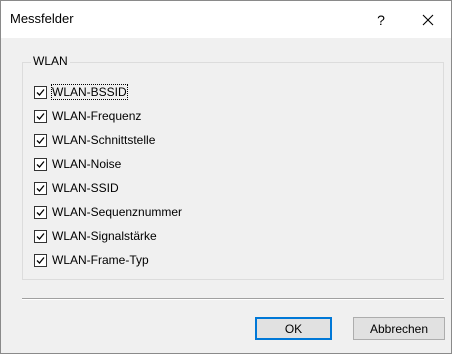 This screenshot has height=354, width=452. Describe the element at coordinates (117, 212) in the screenshot. I see `checkbox-label: WLAN-Sequenznummer` at that location.